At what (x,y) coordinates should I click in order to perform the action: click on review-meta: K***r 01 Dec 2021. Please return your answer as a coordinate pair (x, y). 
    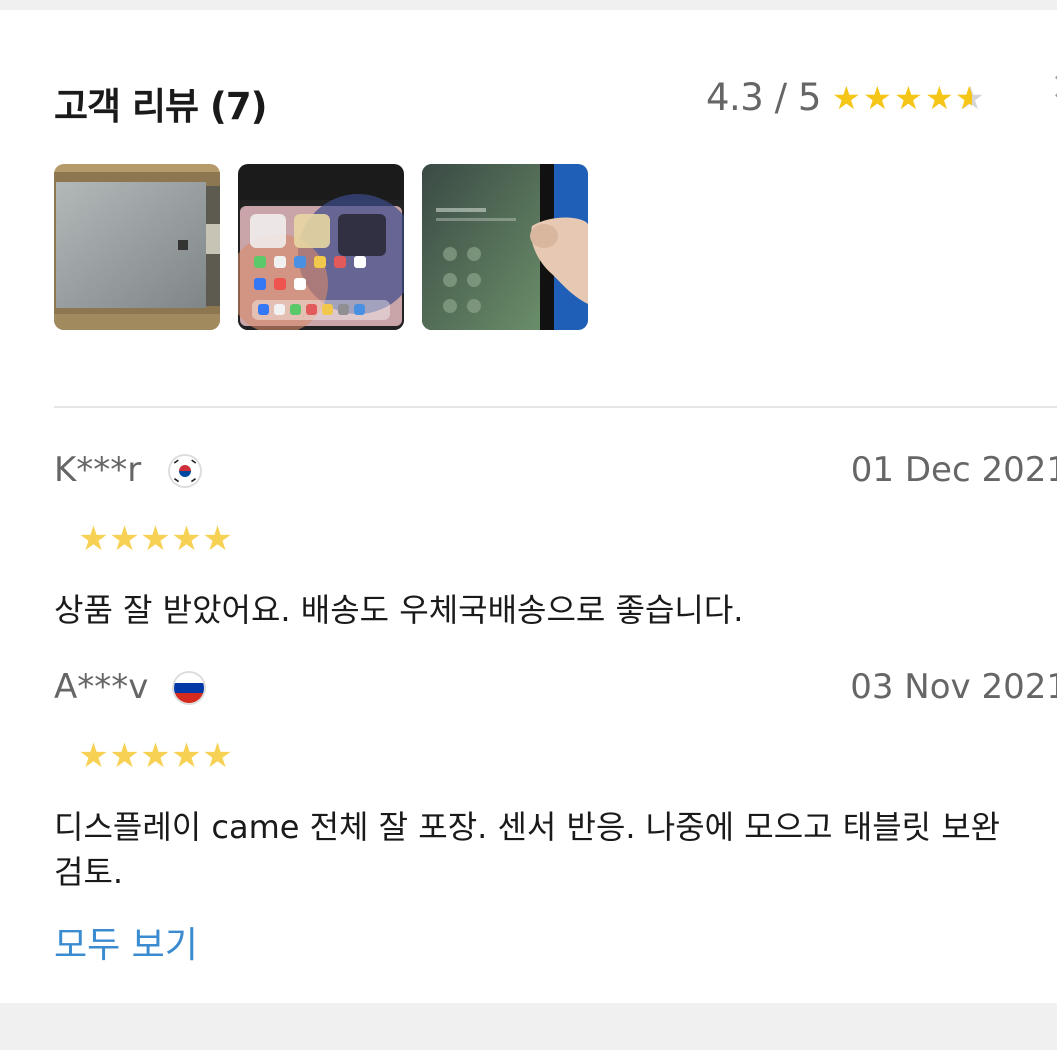
    Looking at the image, I should click on (555, 472).